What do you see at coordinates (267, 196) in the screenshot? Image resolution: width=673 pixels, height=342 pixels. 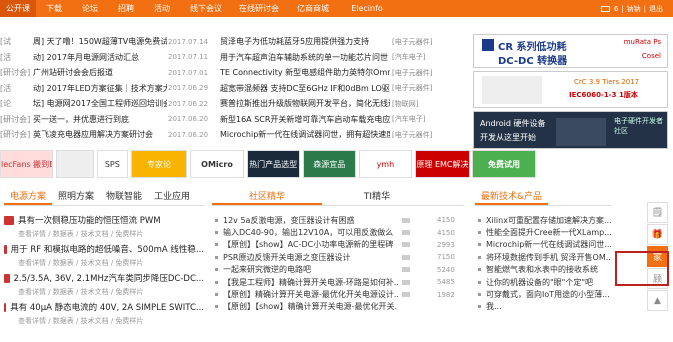 I see `tab-community: 社区精华` at bounding box center [267, 196].